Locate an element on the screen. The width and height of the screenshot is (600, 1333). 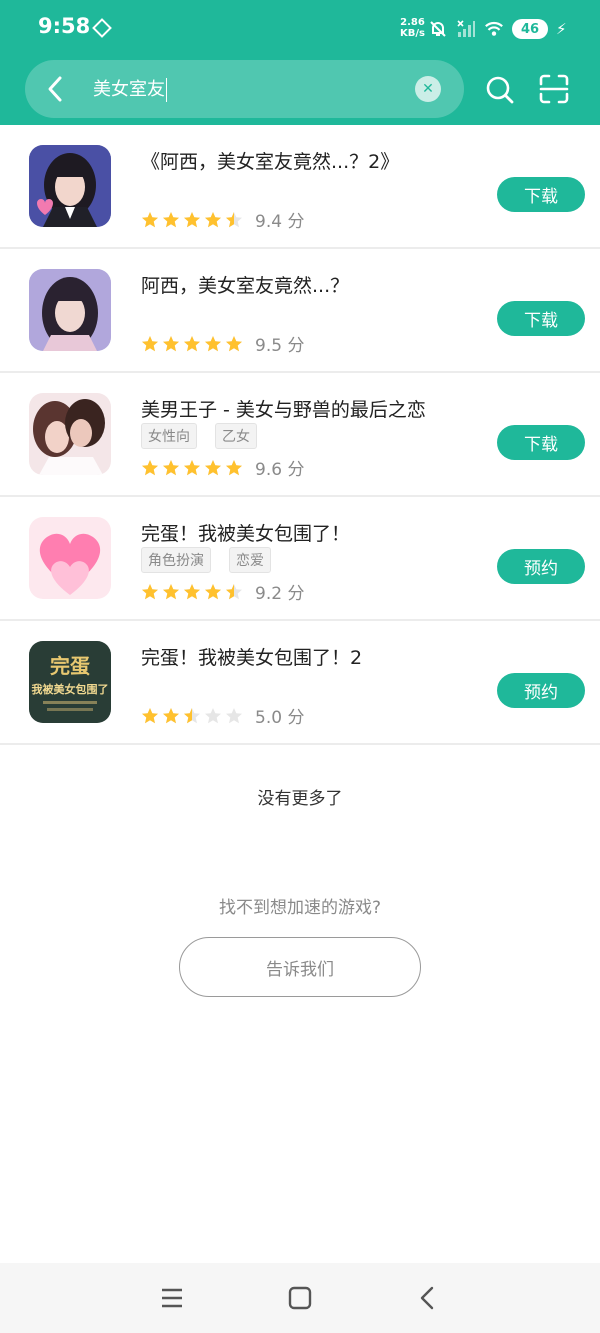
signal-icon is located at coordinates (466, 29).